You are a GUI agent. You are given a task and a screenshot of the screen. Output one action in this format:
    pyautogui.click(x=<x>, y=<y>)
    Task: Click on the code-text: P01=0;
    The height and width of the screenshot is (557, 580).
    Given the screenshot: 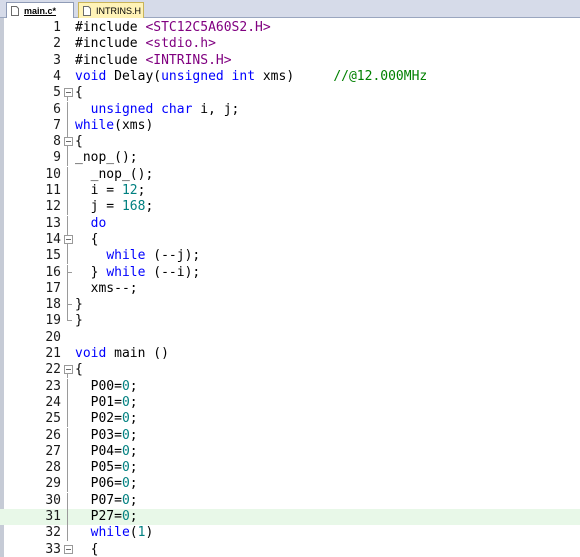 What is the action you would take?
    pyautogui.click(x=106, y=403)
    